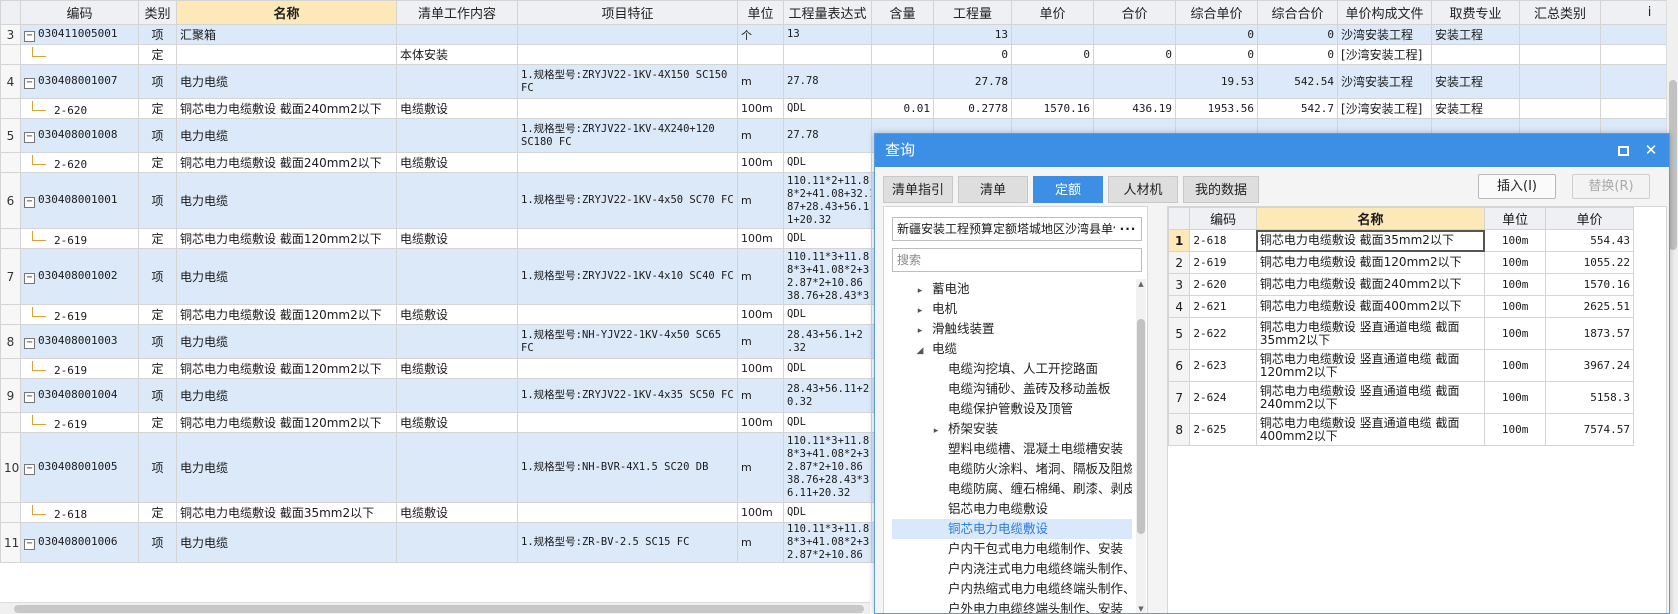 Image resolution: width=1678 pixels, height=614 pixels. What do you see at coordinates (79, 135) in the screenshot?
I see `code-cell: −030408001008` at bounding box center [79, 135].